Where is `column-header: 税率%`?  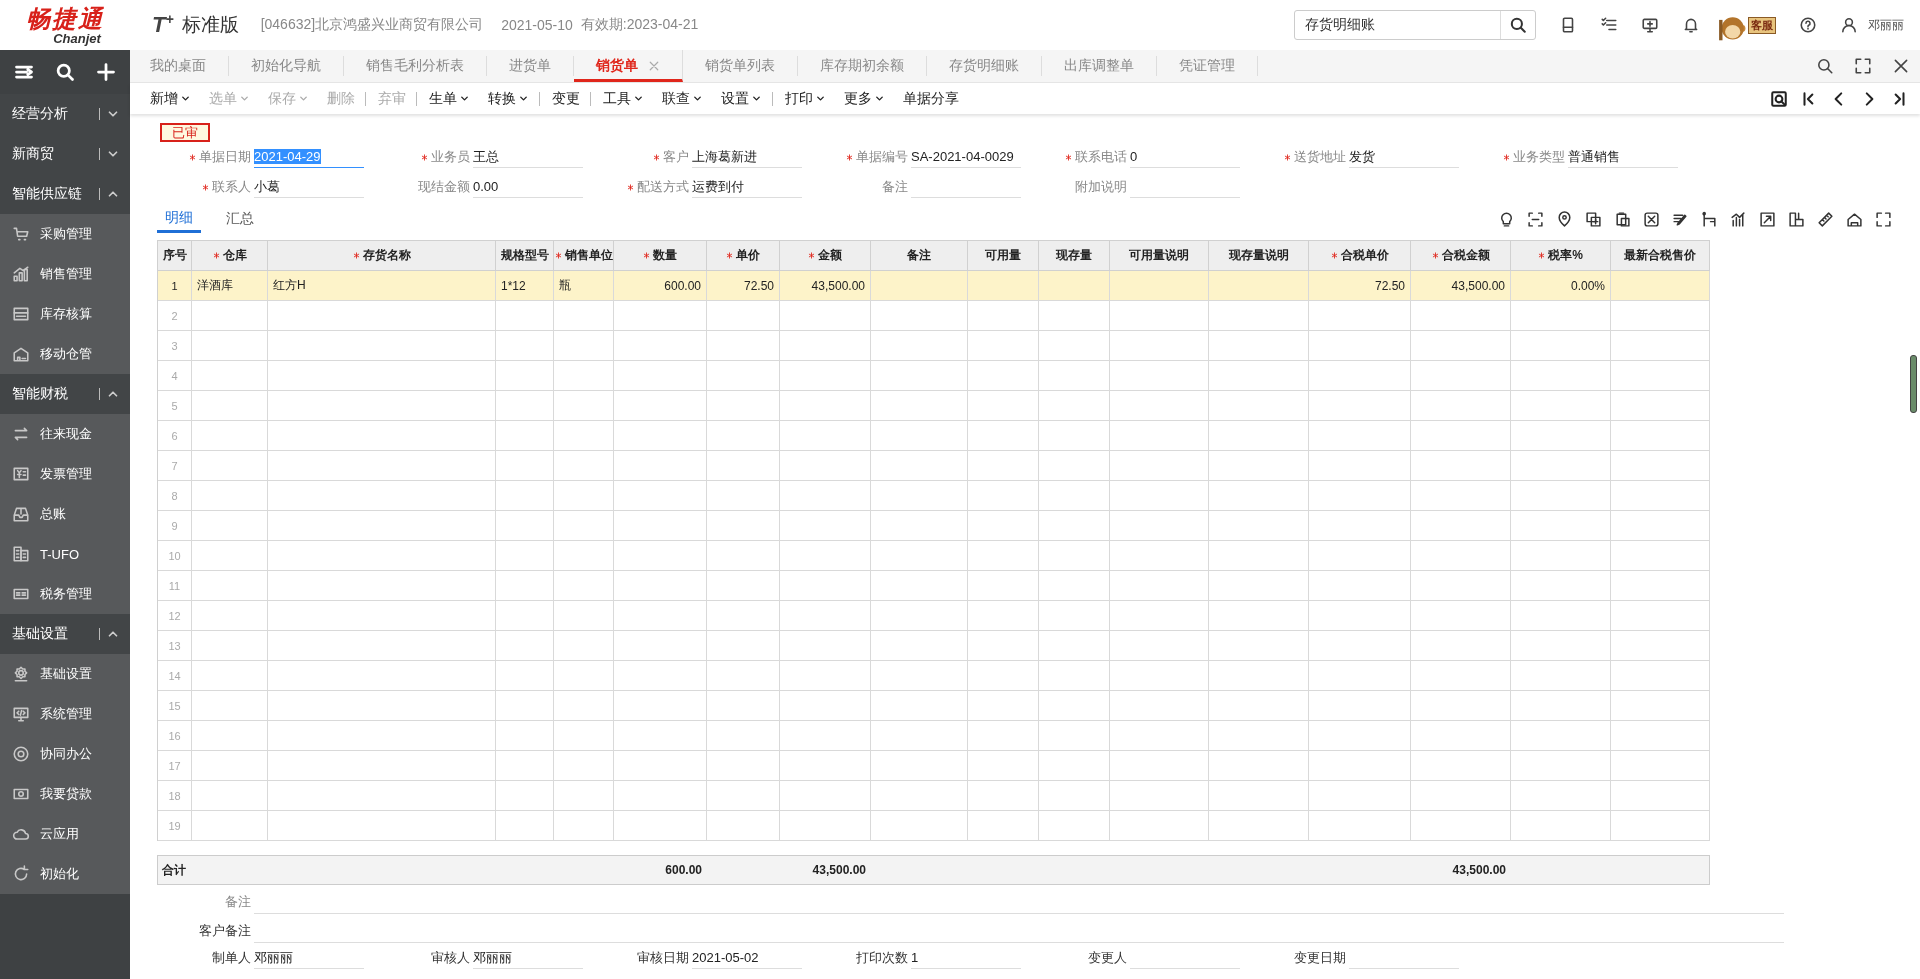
column-header: 税率% is located at coordinates (1561, 256).